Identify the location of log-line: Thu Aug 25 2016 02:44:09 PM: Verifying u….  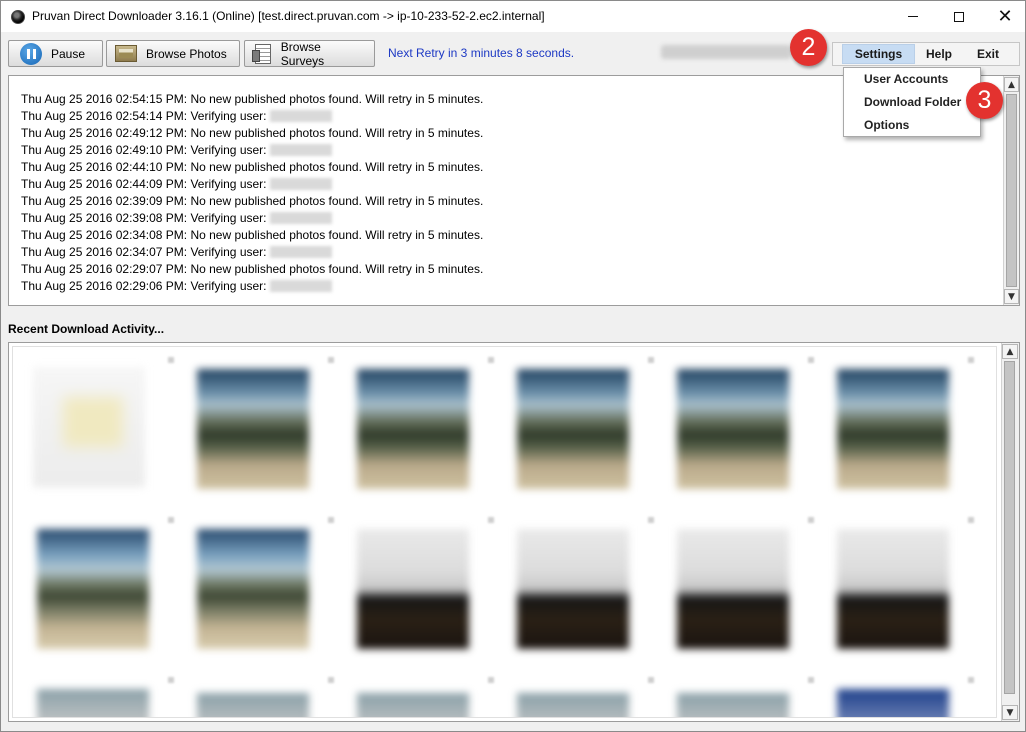
(501, 184).